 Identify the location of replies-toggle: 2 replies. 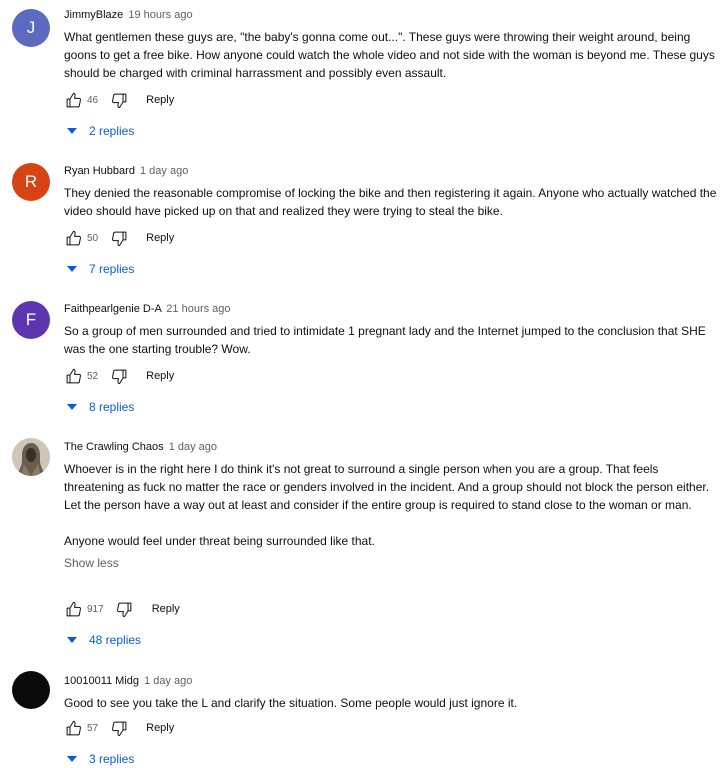
(100, 131).